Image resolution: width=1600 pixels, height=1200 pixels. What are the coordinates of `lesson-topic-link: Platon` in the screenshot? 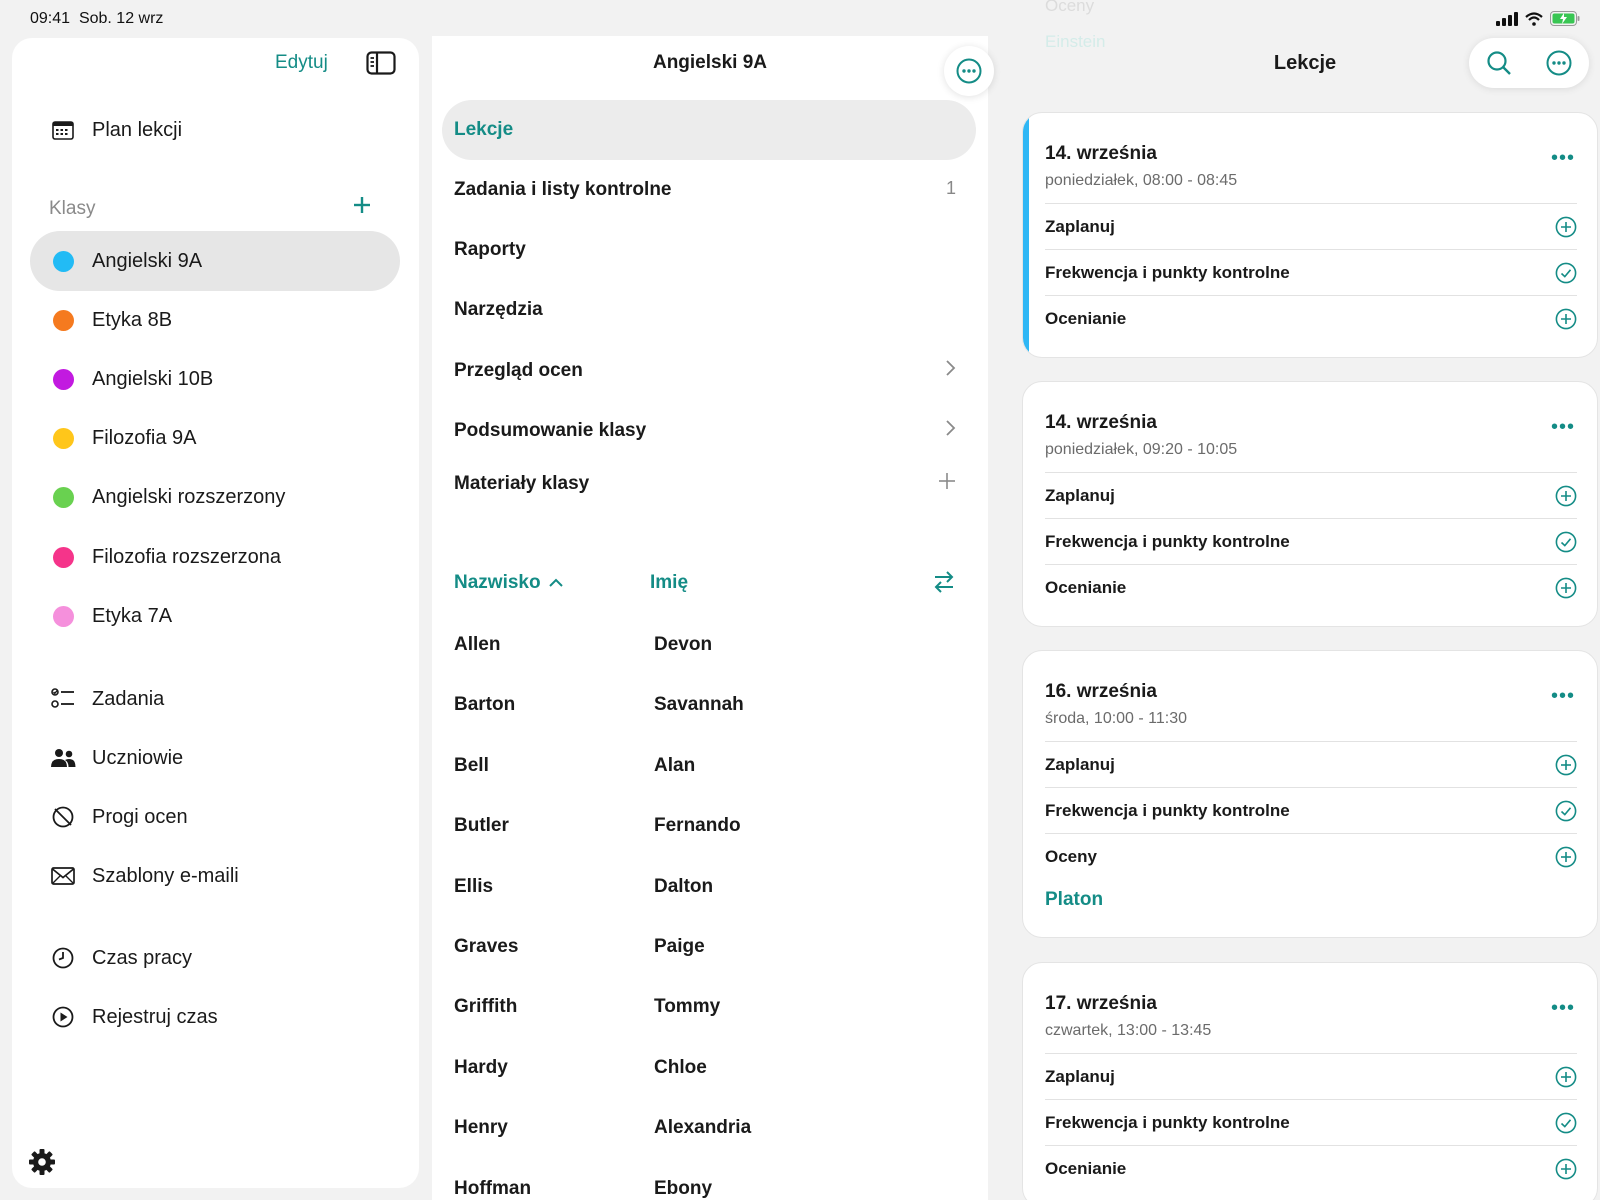 It's located at (1074, 900).